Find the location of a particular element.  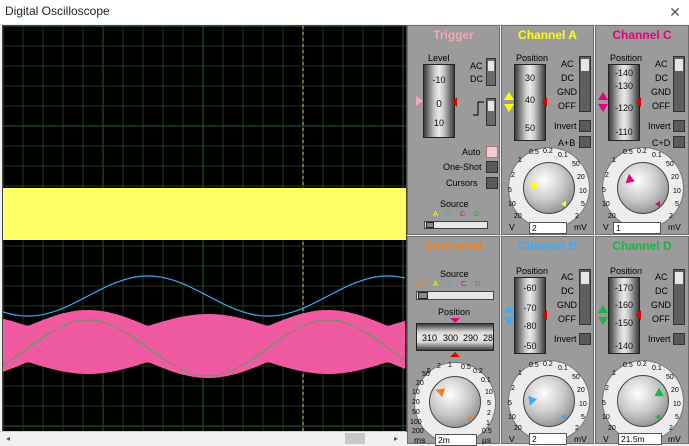

h-source-b: B is located at coordinates (449, 283).